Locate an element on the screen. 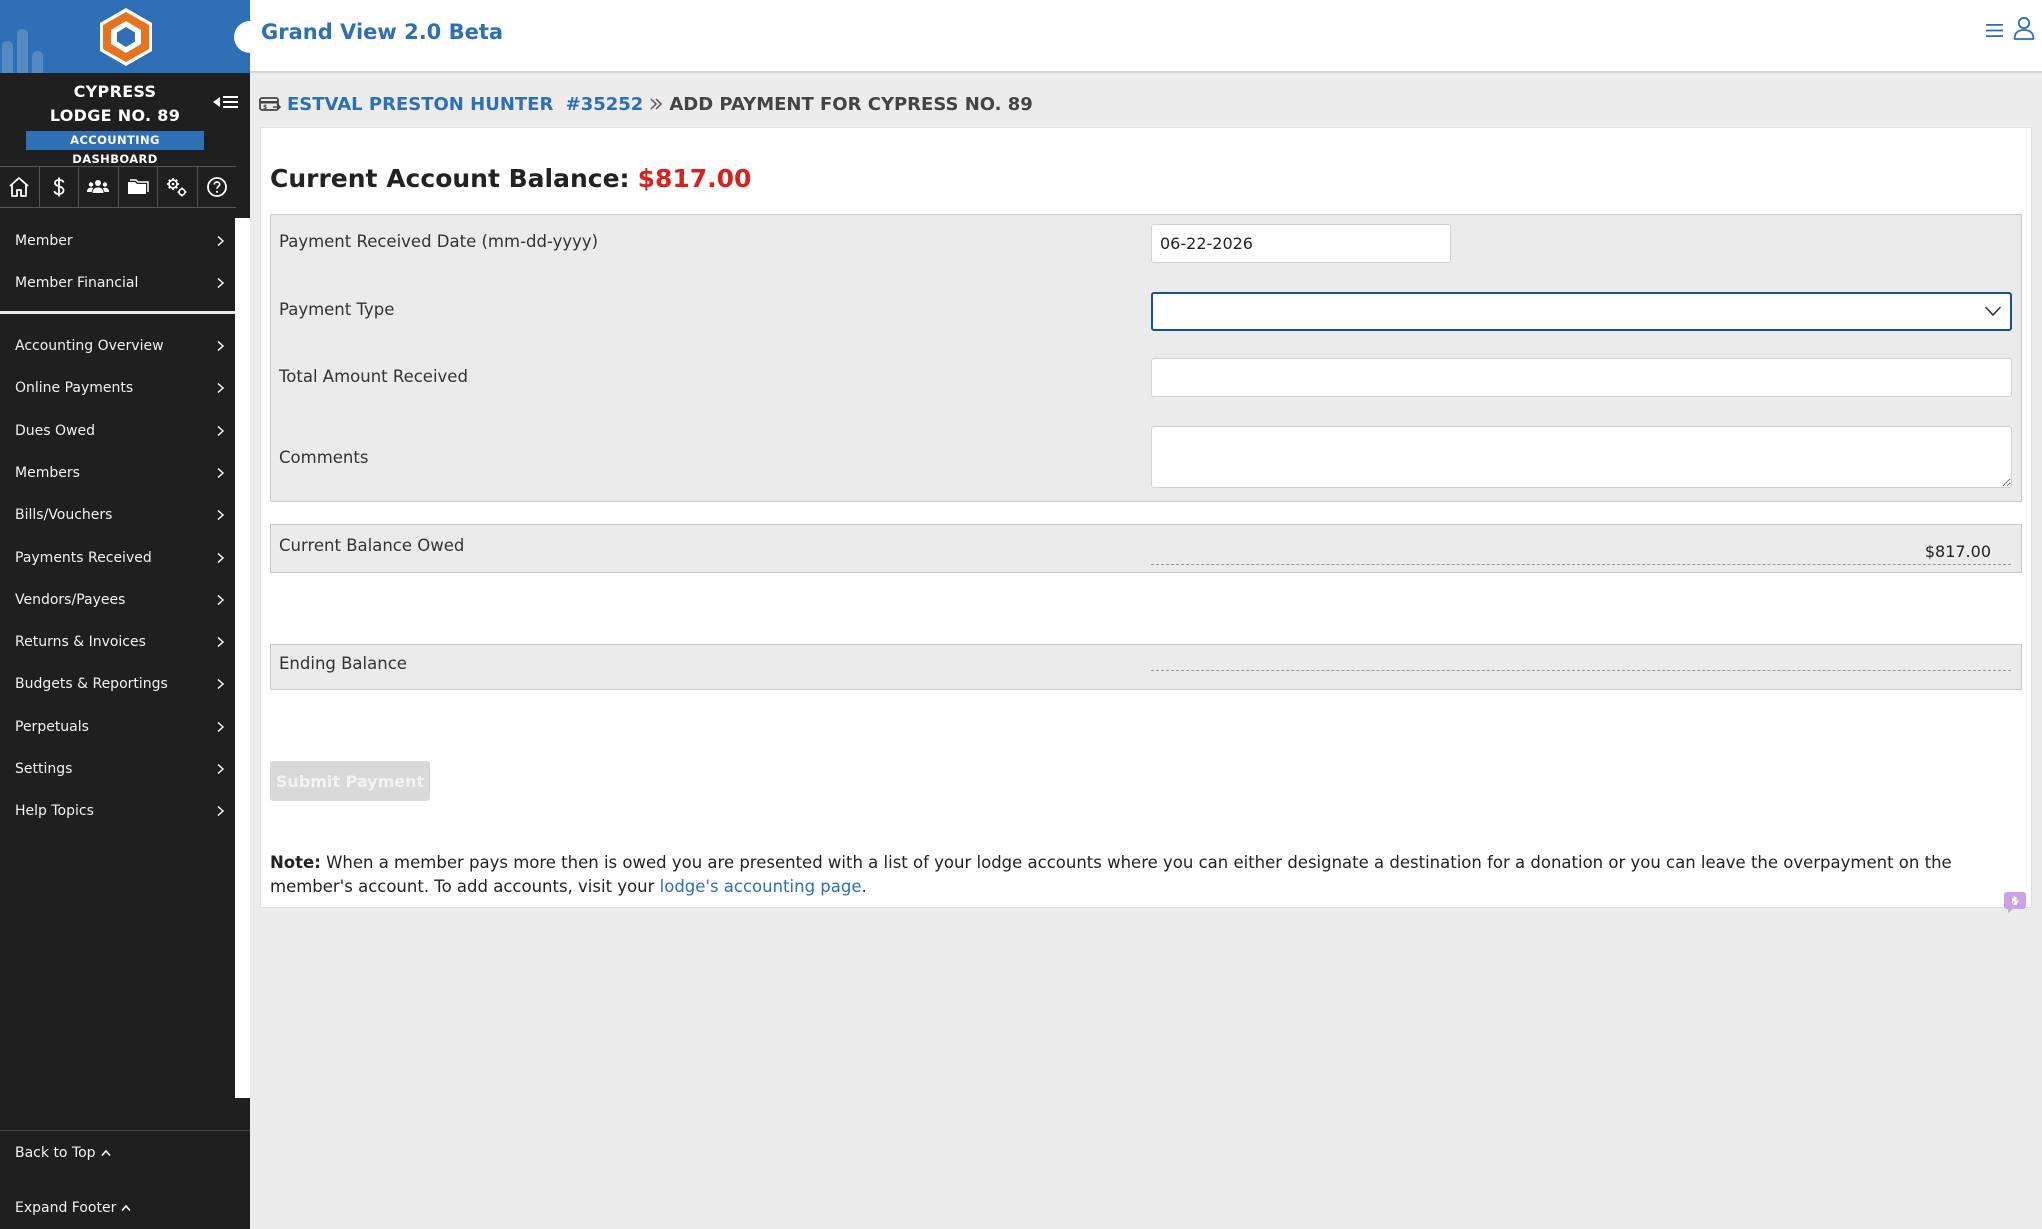 The image size is (2042, 1229). current-balance-owed-row: Current Balance Owed $817.00 is located at coordinates (1146, 548).